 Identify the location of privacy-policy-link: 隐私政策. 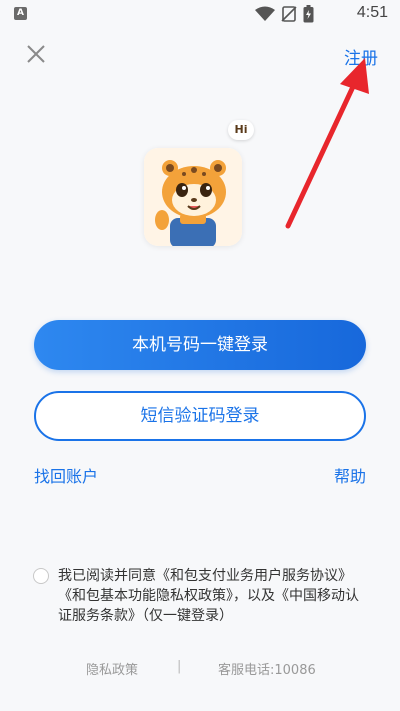
(112, 668).